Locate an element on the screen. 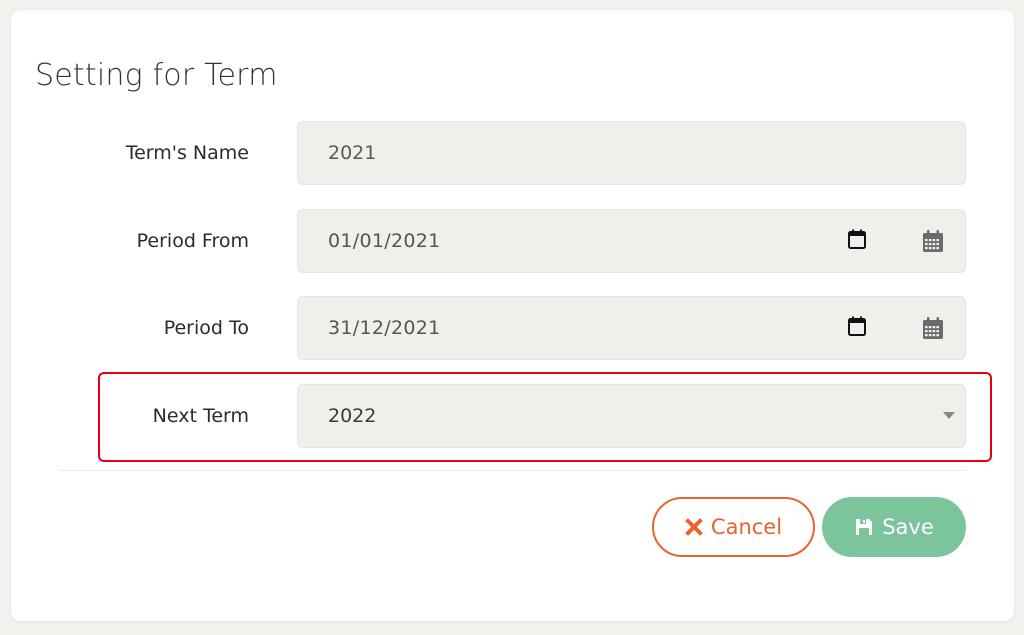  period-from-value: 01/01/2021 is located at coordinates (384, 241).